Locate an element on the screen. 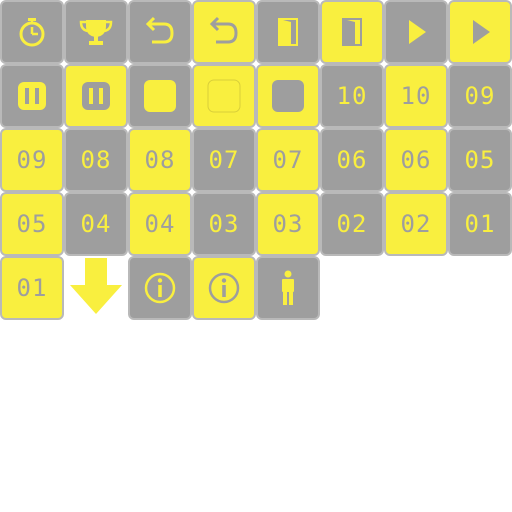 The height and width of the screenshot is (512, 512). person-icon is located at coordinates (288, 288).